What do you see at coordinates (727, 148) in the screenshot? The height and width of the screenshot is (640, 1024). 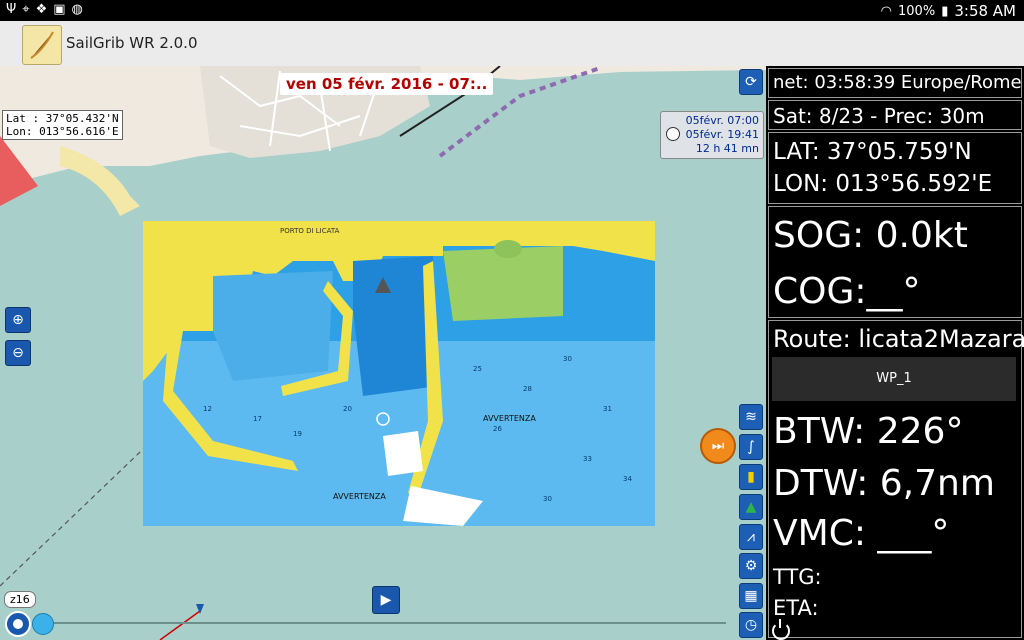 I see `daylight-duration: 12 h 41 mn` at bounding box center [727, 148].